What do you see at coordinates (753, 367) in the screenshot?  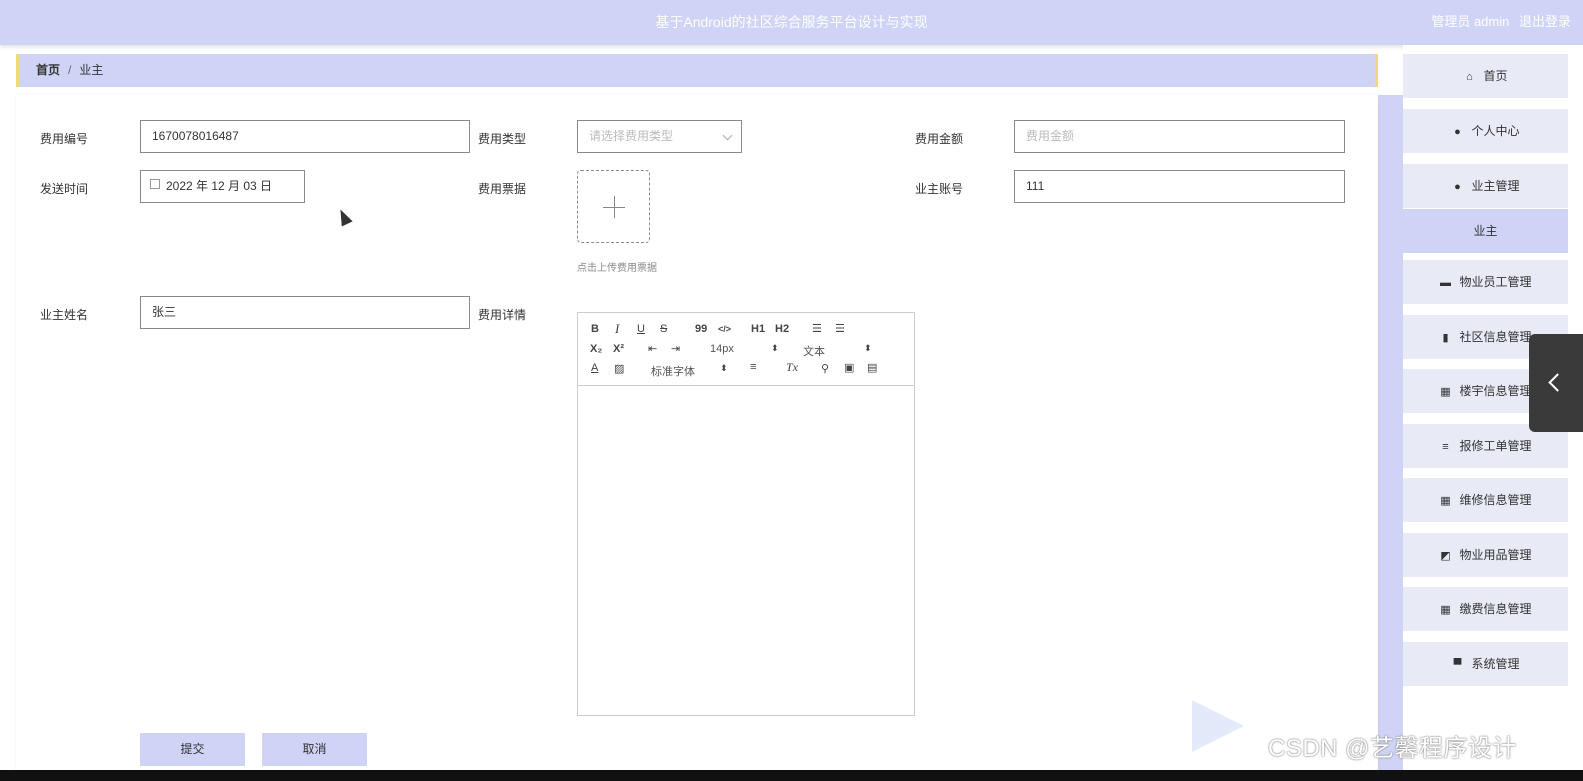 I see `align-icon: ≡` at bounding box center [753, 367].